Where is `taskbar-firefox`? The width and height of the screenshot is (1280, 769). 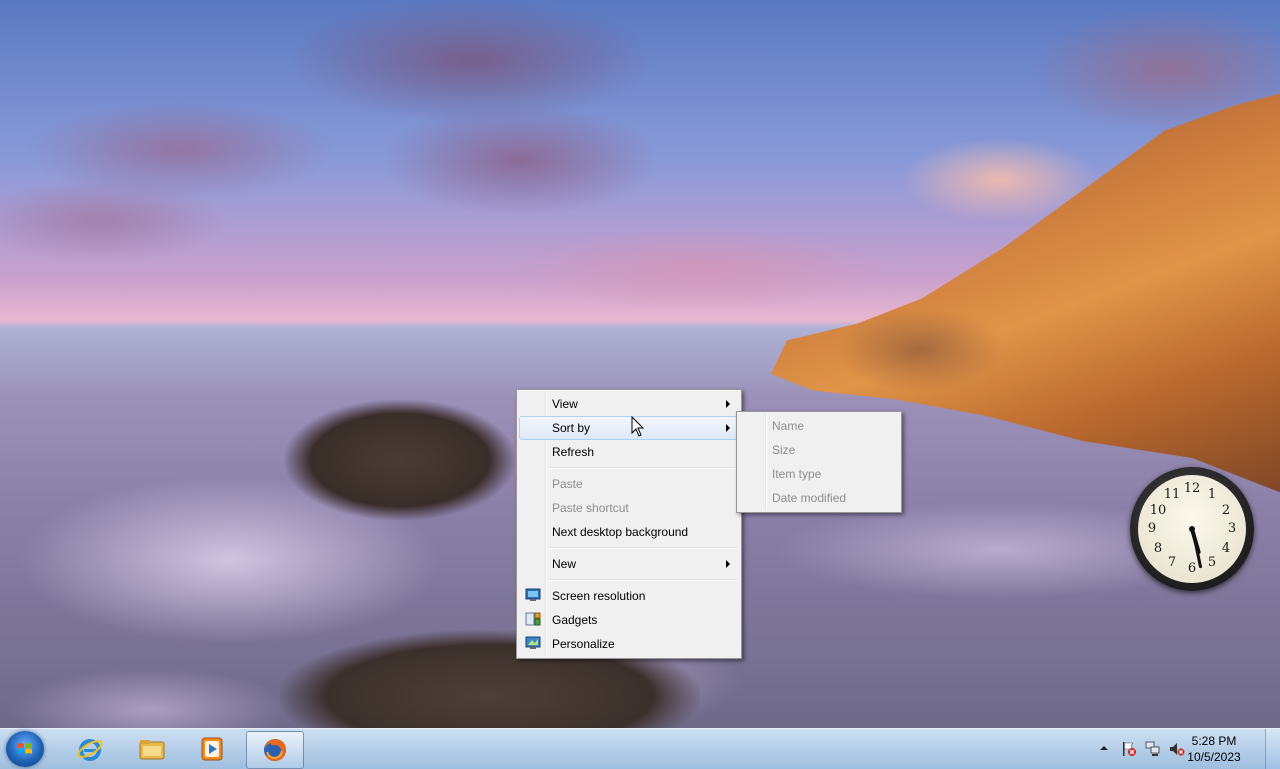
taskbar-firefox is located at coordinates (275, 750).